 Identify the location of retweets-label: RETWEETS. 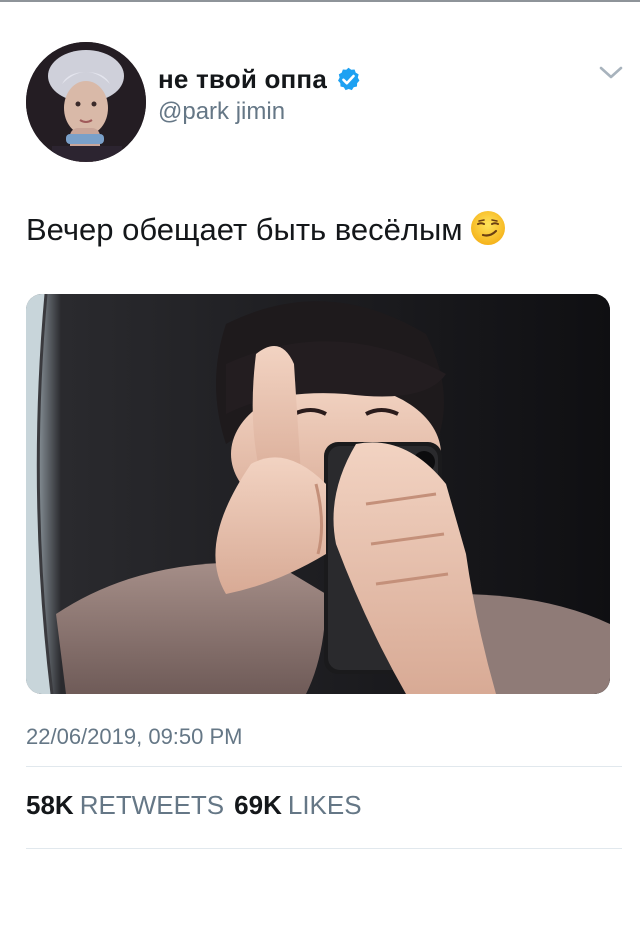
(152, 805).